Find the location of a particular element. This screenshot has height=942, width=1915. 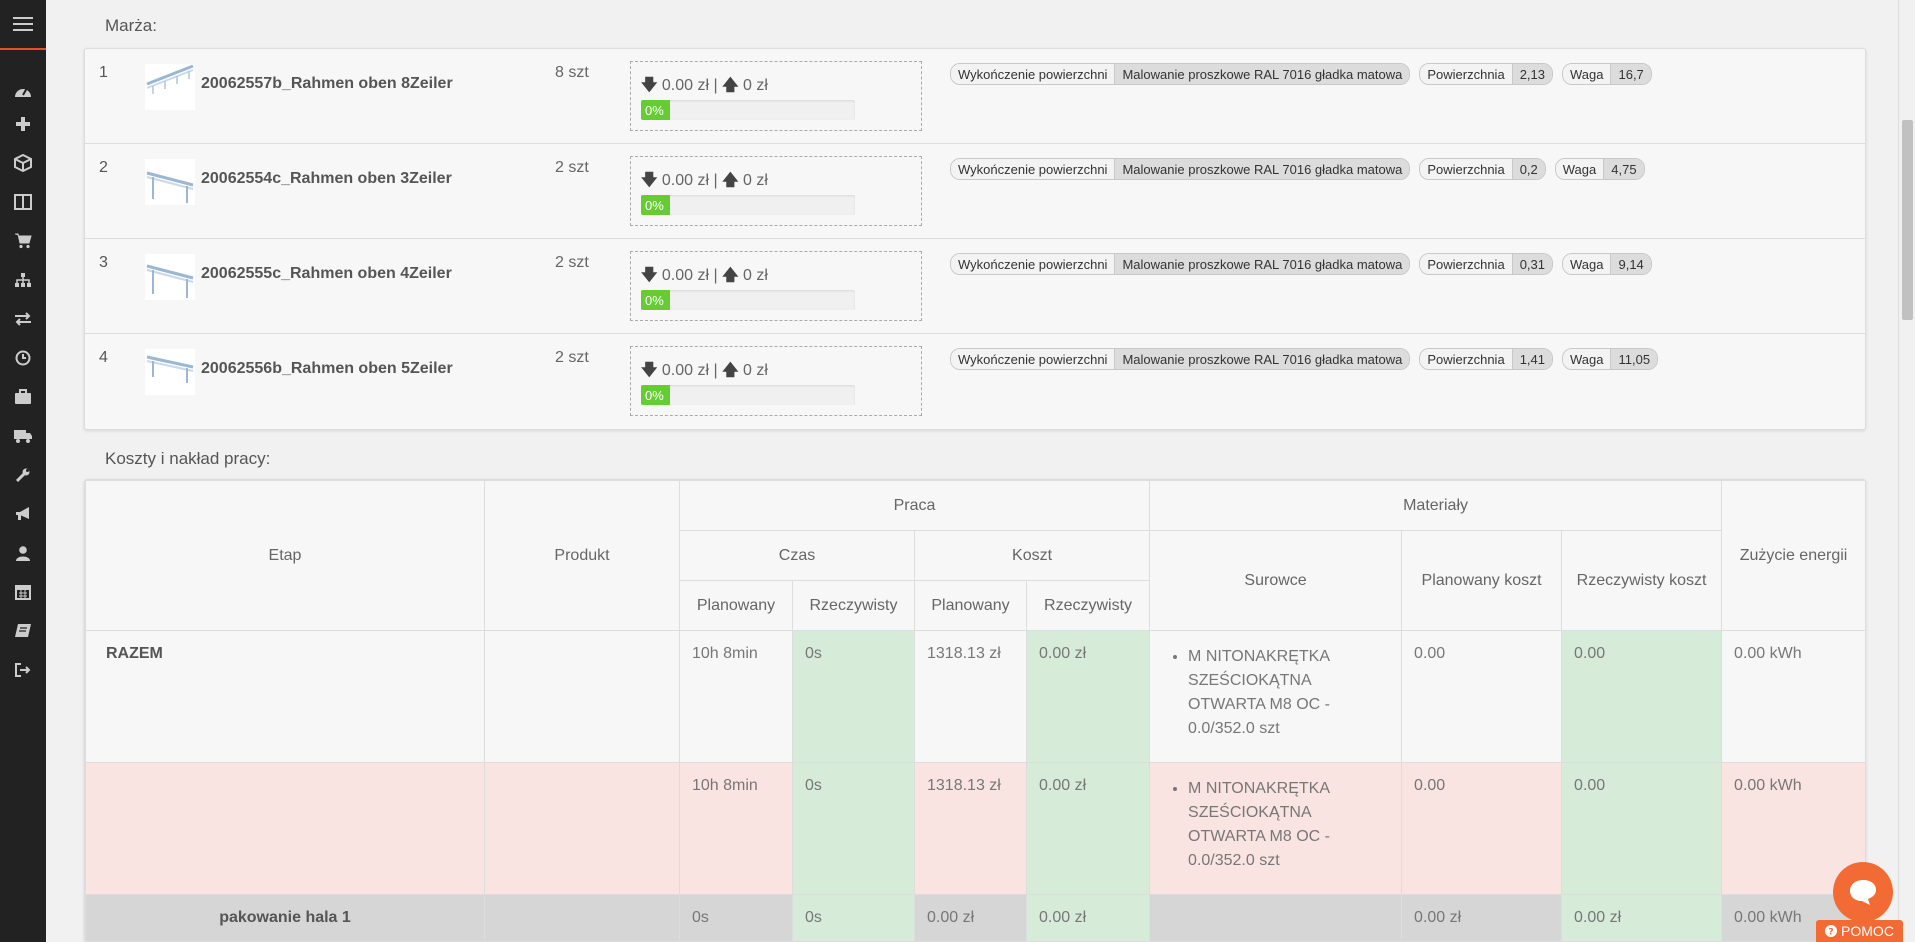

margin-box: 🡇 0.00 zł | 🡅 0 zł 0% is located at coordinates (776, 286).